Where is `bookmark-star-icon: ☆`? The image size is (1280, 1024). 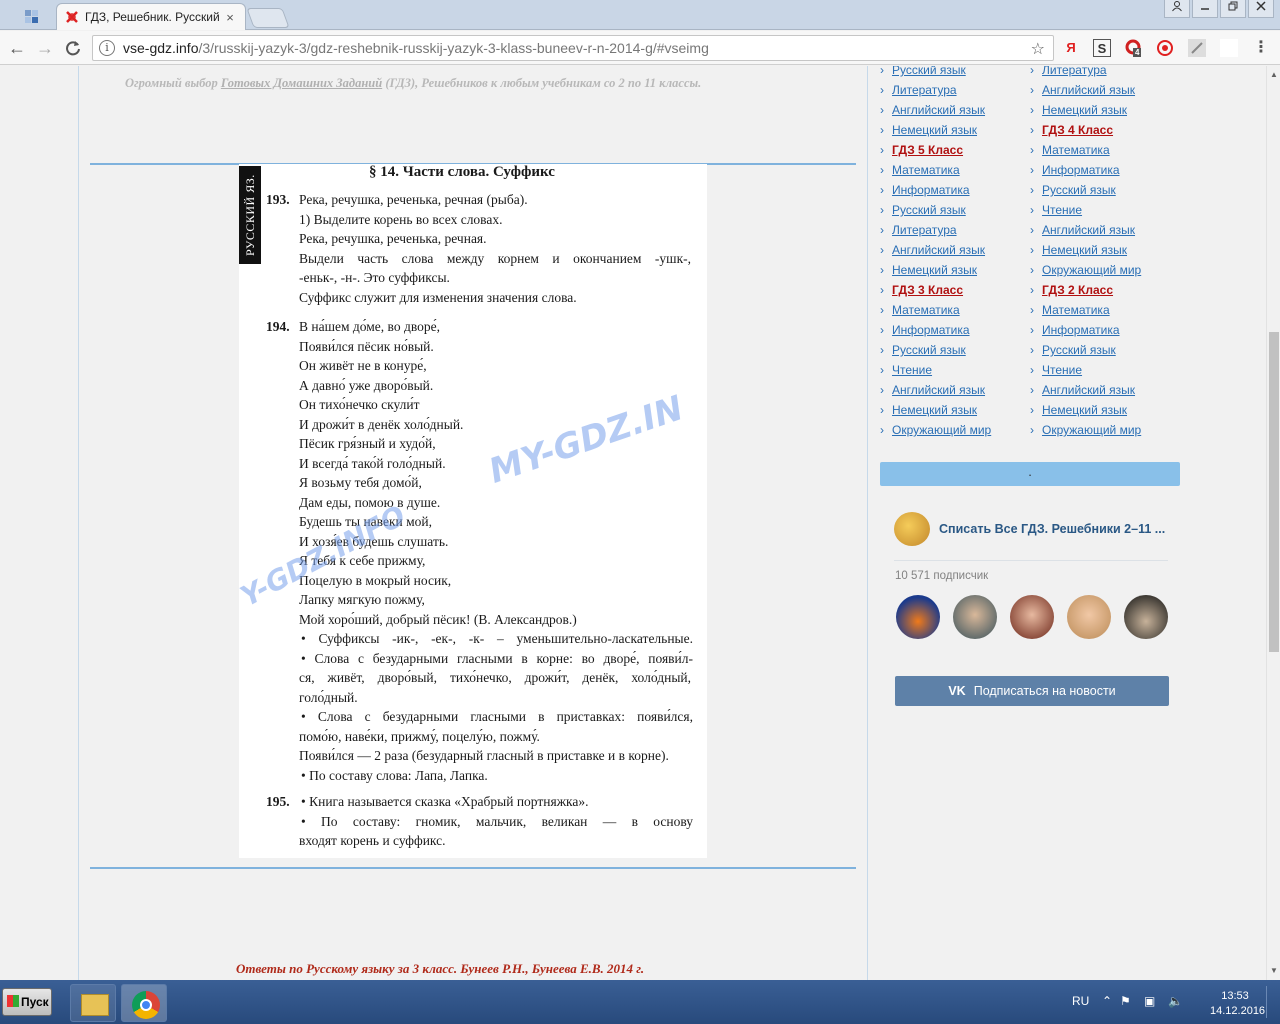 bookmark-star-icon: ☆ is located at coordinates (1038, 49).